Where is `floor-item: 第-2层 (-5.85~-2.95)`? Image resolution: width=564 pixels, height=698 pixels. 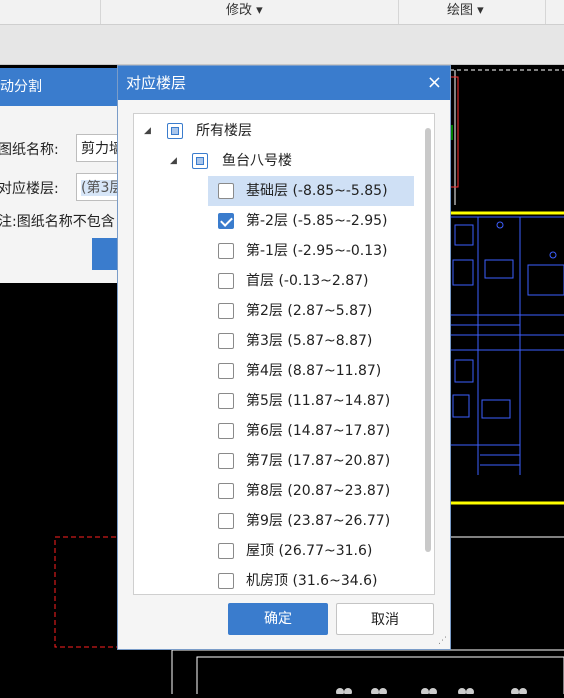 floor-item: 第-2层 (-5.85~-2.95) is located at coordinates (311, 221).